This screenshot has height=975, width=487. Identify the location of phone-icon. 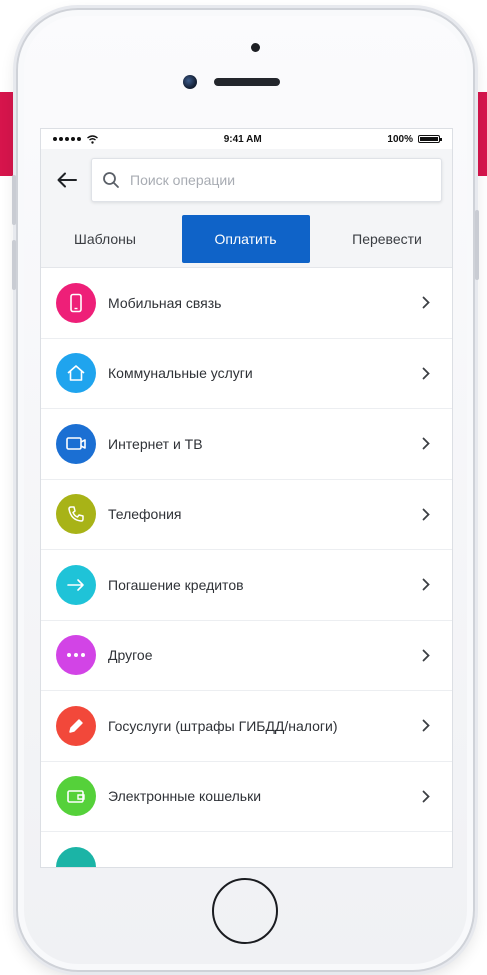
(76, 514).